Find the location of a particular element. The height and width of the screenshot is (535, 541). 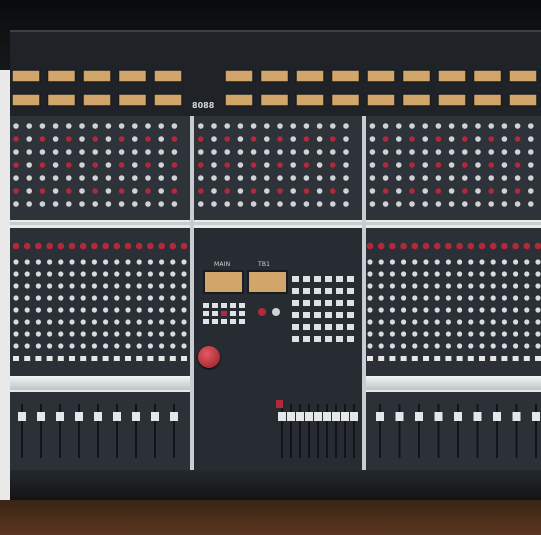

red-knob is located at coordinates (16, 246).